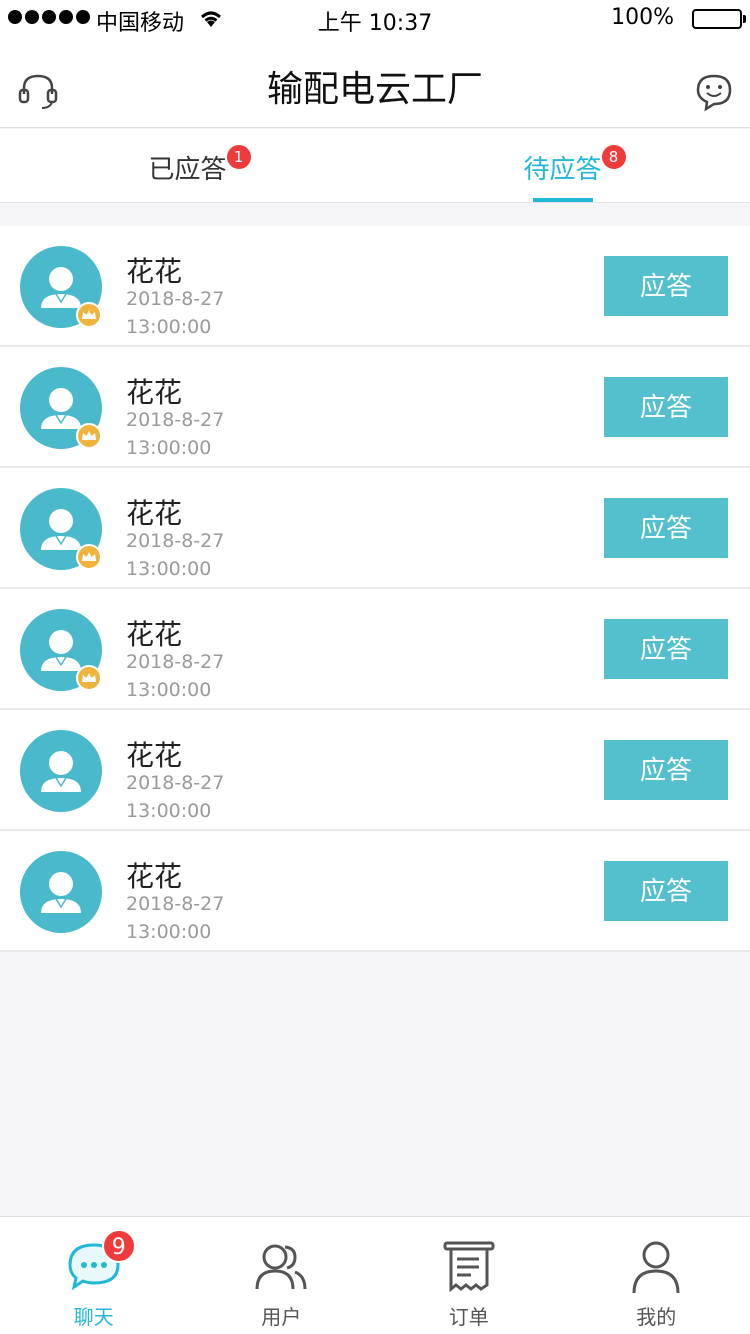 This screenshot has height=1334, width=750. I want to click on tab-pending-label: 待应答, so click(562, 170).